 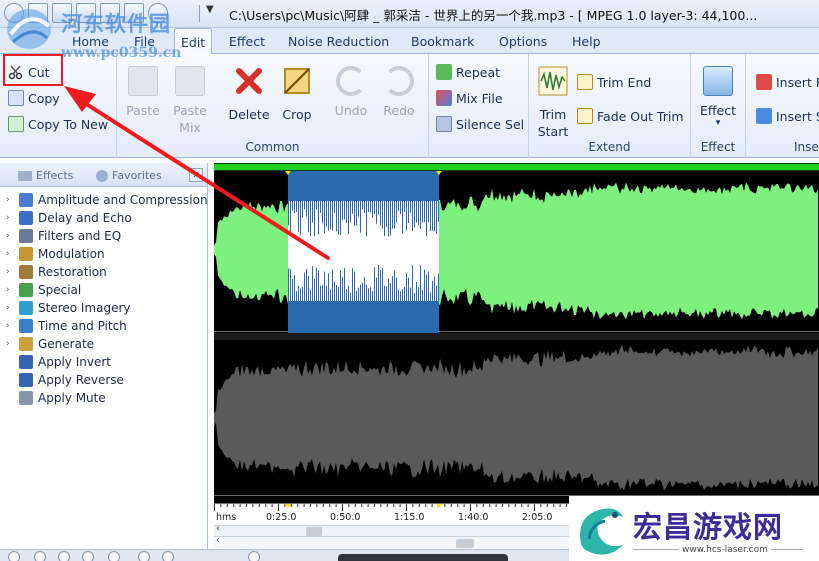 What do you see at coordinates (439, 506) in the screenshot?
I see `ruler-end-marker` at bounding box center [439, 506].